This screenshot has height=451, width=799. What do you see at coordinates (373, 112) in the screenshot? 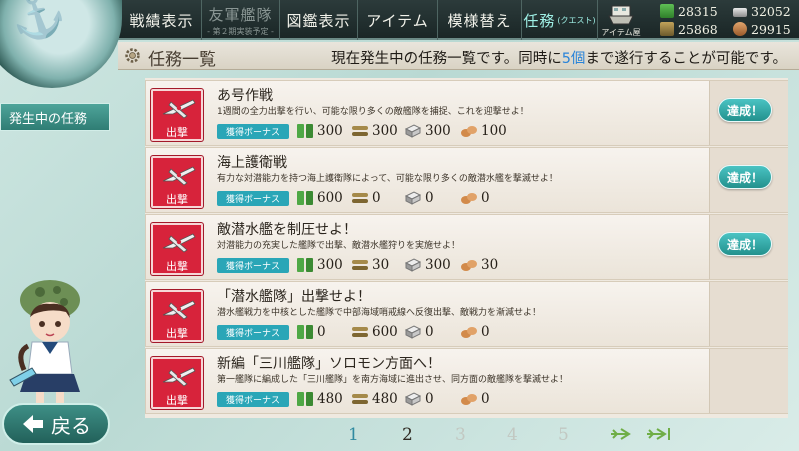
I see `quest-description: 1週間の全力出撃を行い、可能な限り多くの敵艦隊を捕捉、これを迎撃せよ！` at bounding box center [373, 112].